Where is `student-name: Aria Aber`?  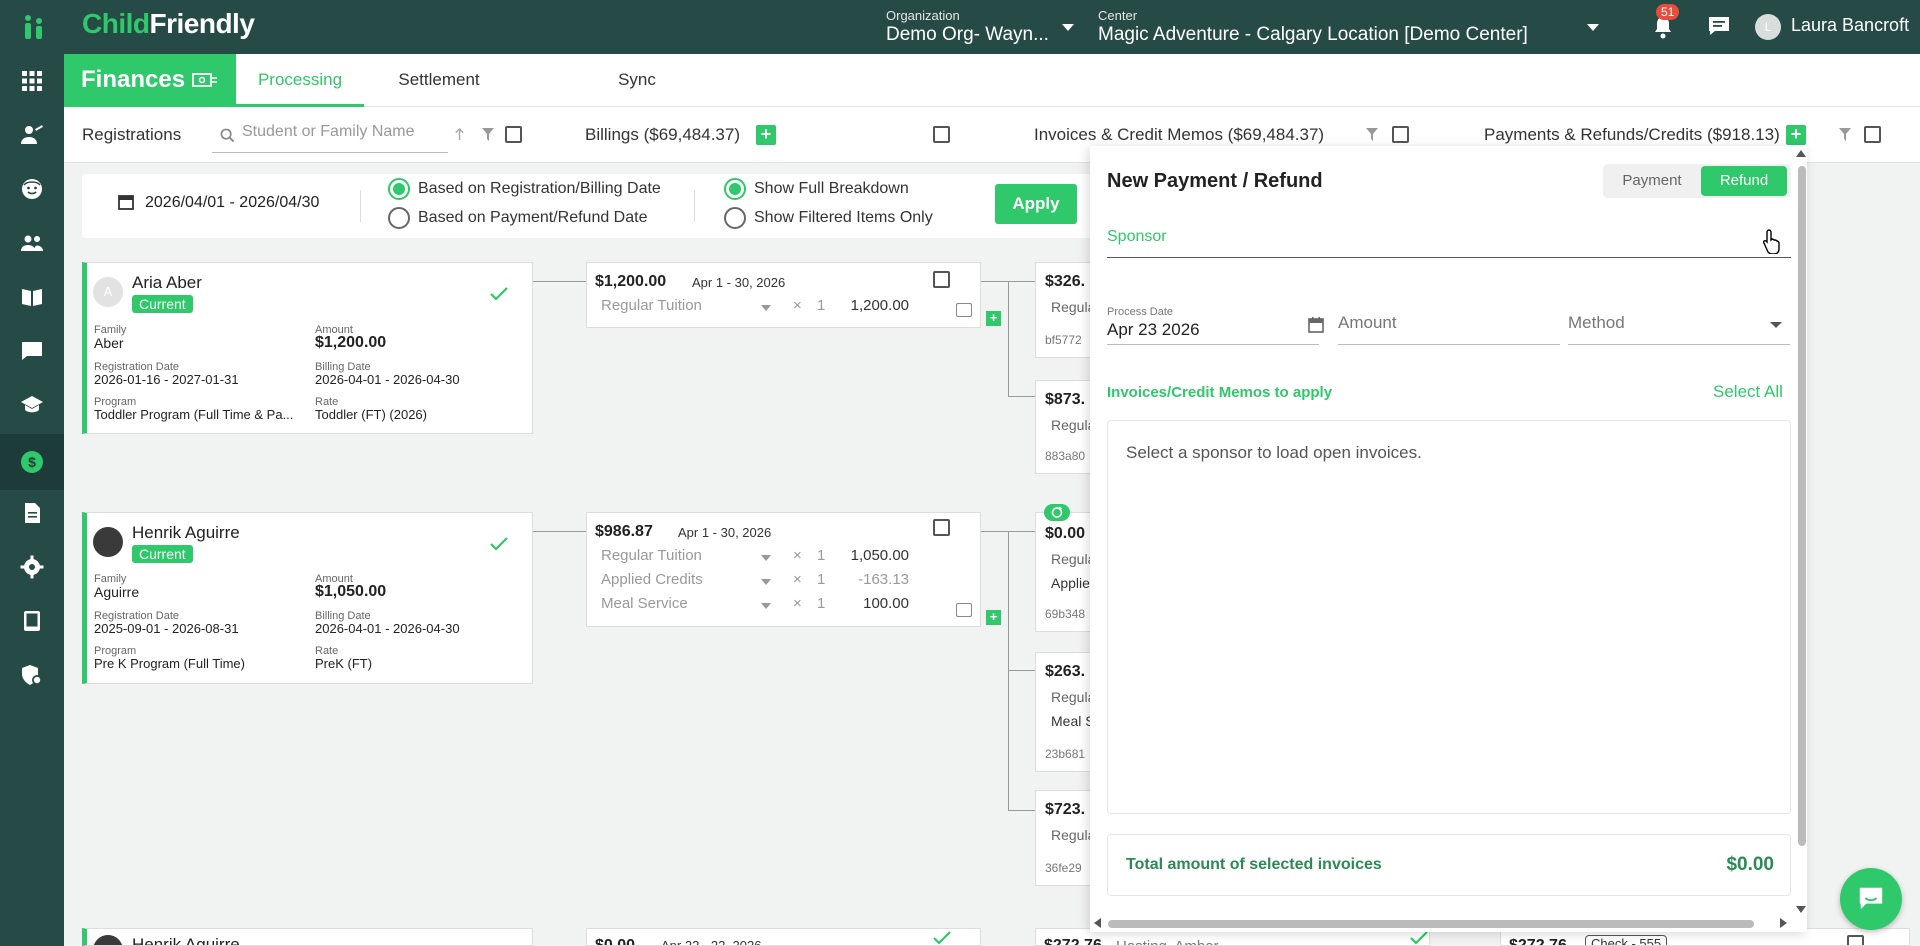
student-name: Aria Aber is located at coordinates (167, 283).